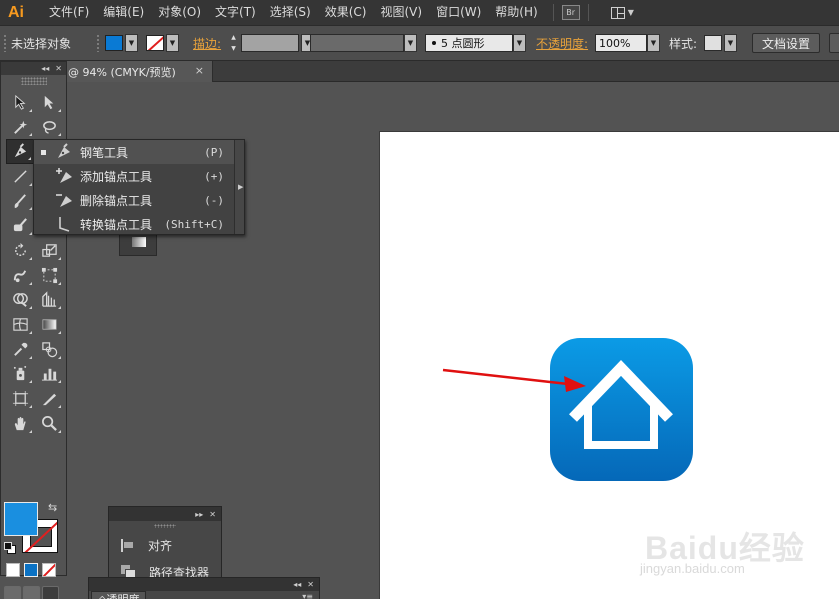  I want to click on panel-item-align: 对齐, so click(146, 545).